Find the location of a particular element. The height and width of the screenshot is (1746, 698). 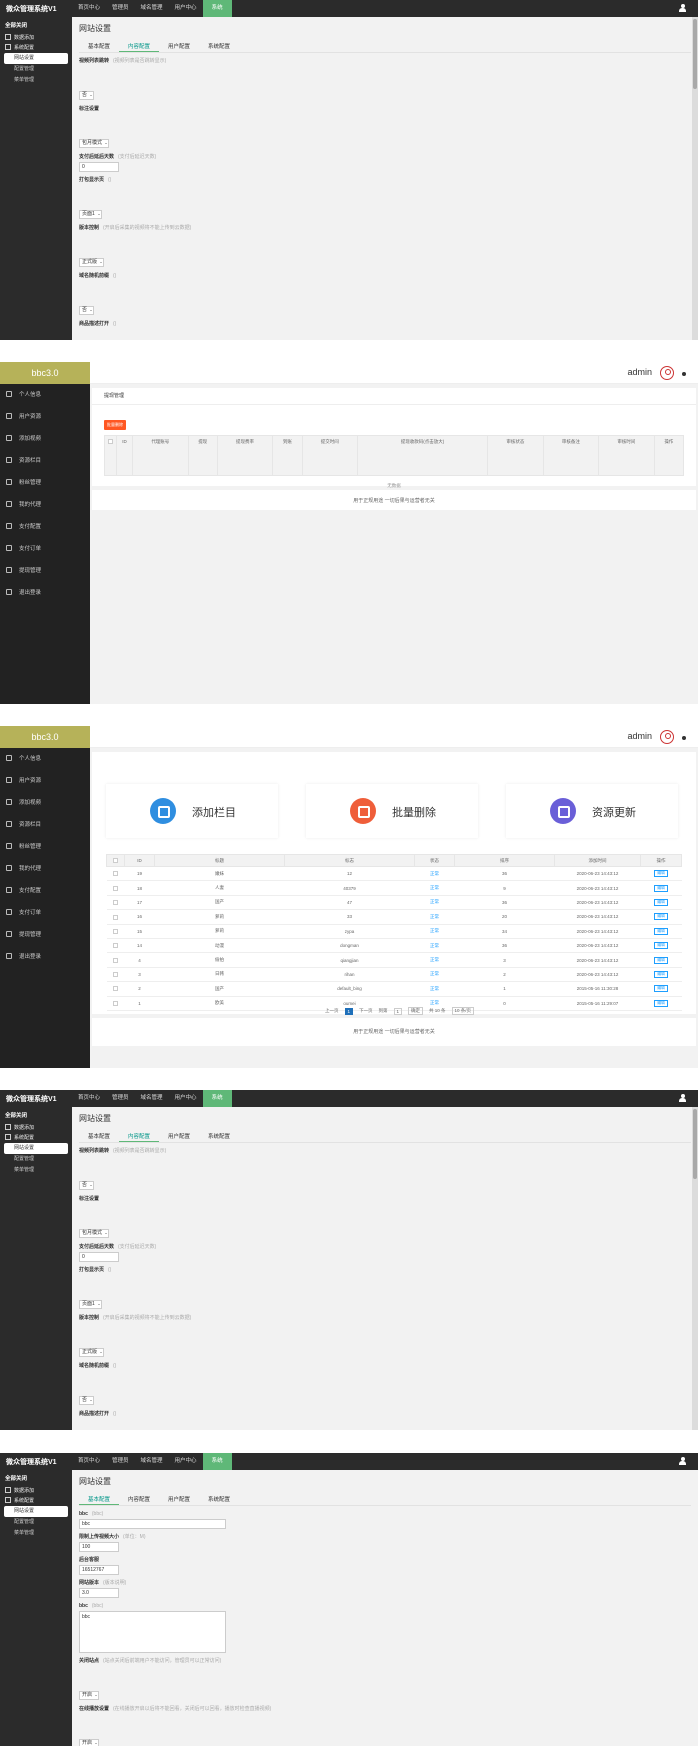

collapse-all-link: 全部关闭 is located at coordinates (36, 1116).